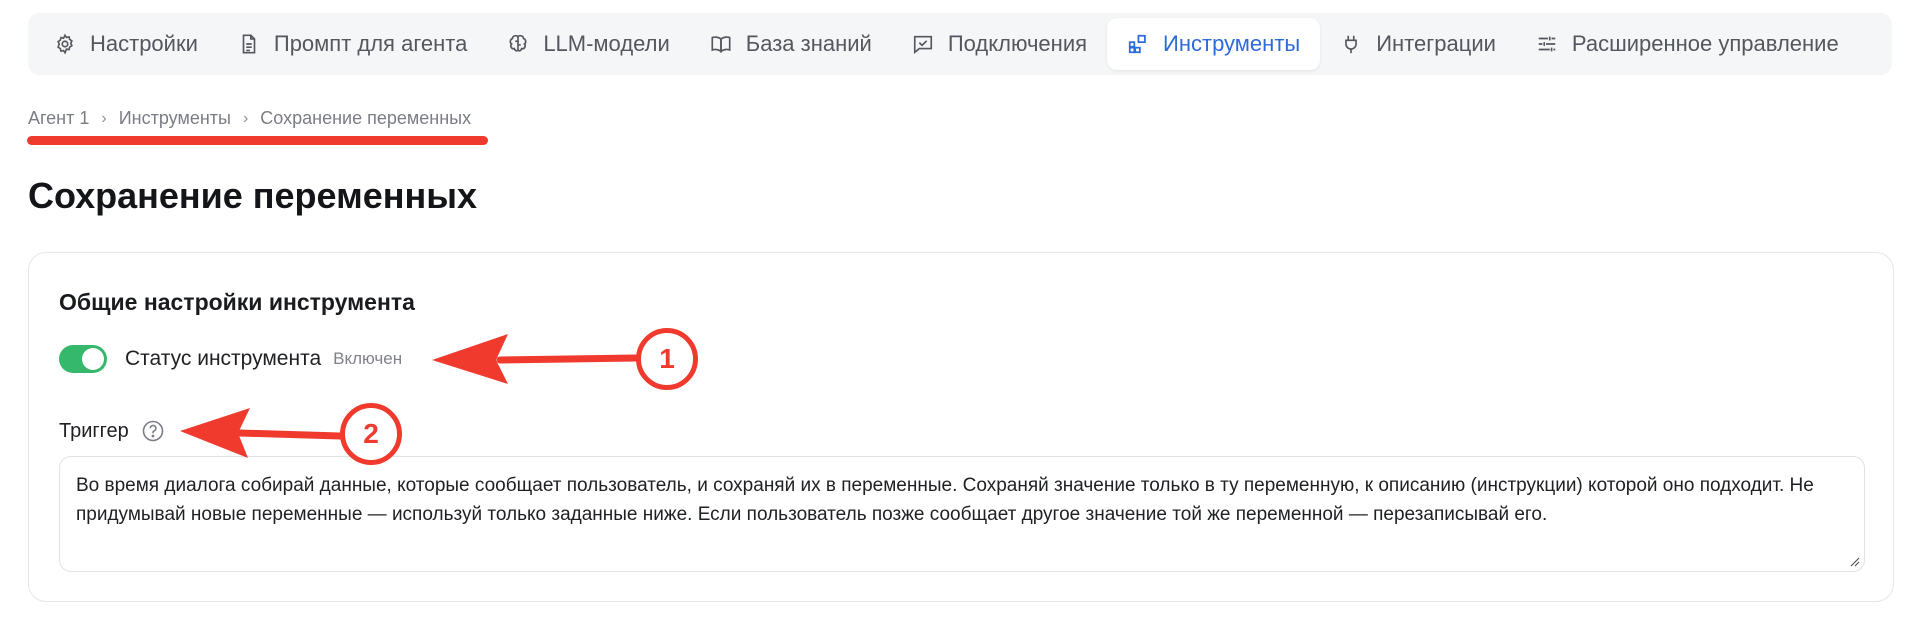 This screenshot has height=621, width=1920. I want to click on help-icon, so click(153, 431).